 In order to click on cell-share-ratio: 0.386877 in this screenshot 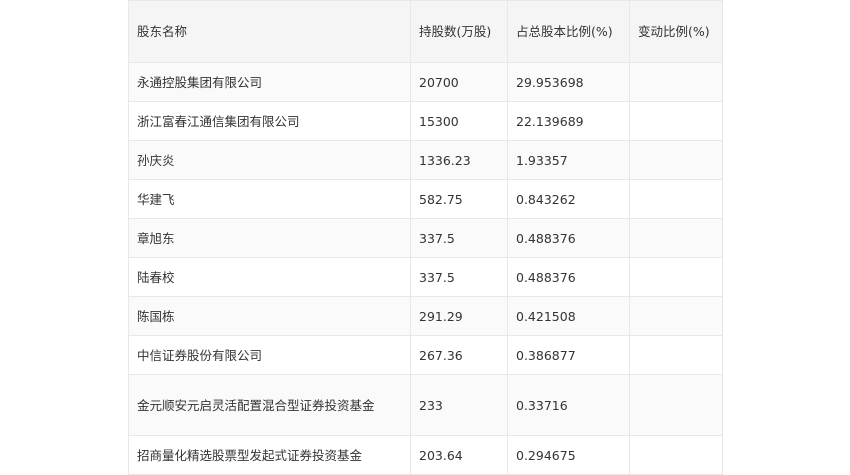, I will do `click(568, 355)`.